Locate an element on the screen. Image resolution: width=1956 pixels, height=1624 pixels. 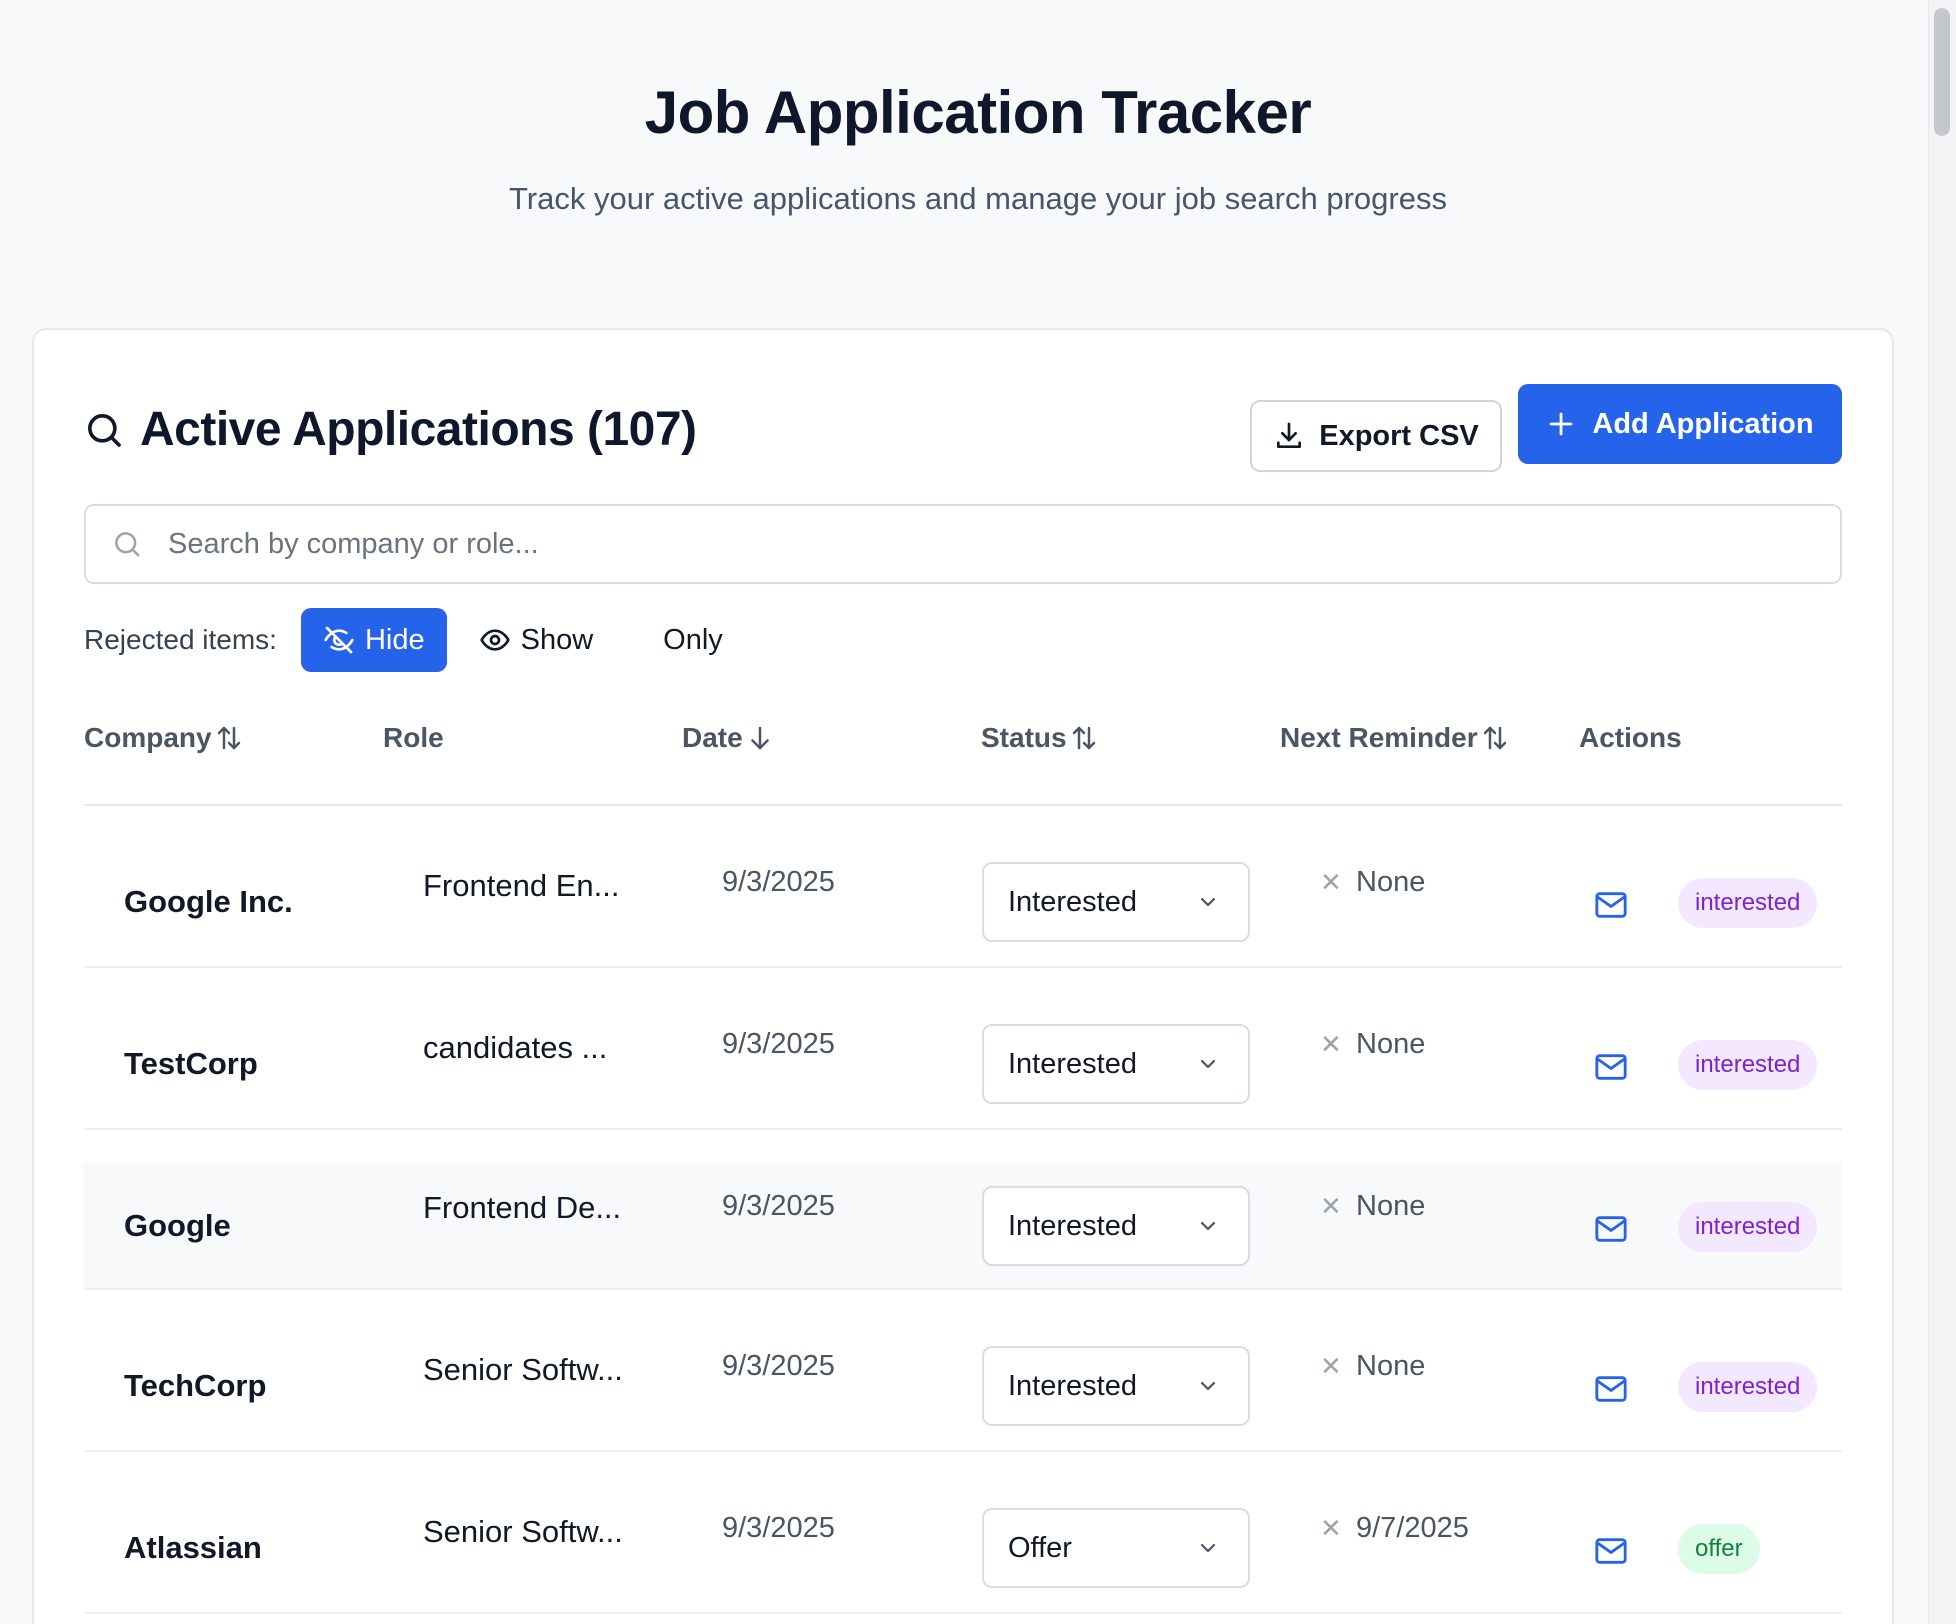
add-application-button: Add Application is located at coordinates (1680, 424).